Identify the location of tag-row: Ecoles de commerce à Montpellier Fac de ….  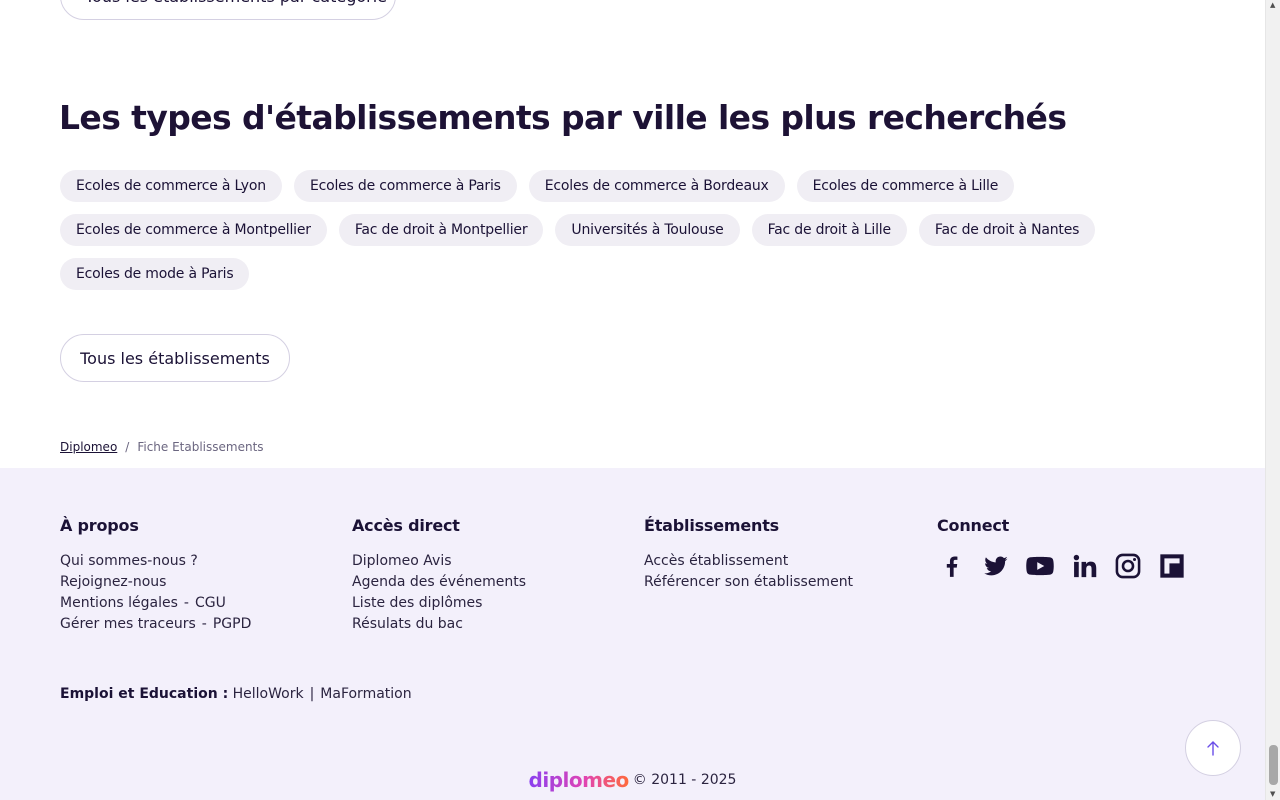
(600, 230).